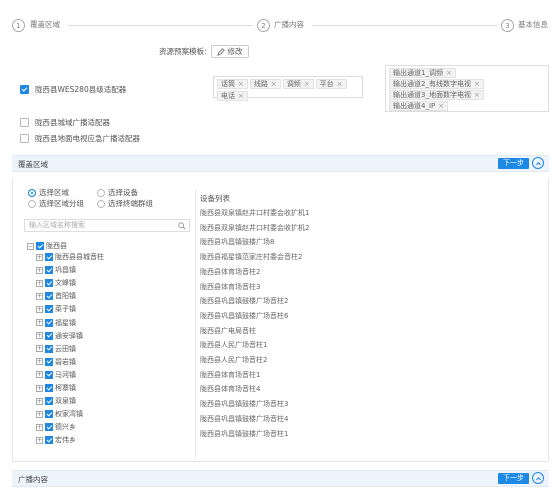 The height and width of the screenshot is (504, 557). Describe the element at coordinates (59, 336) in the screenshot. I see `tree-node: + 通安驿镇` at that location.